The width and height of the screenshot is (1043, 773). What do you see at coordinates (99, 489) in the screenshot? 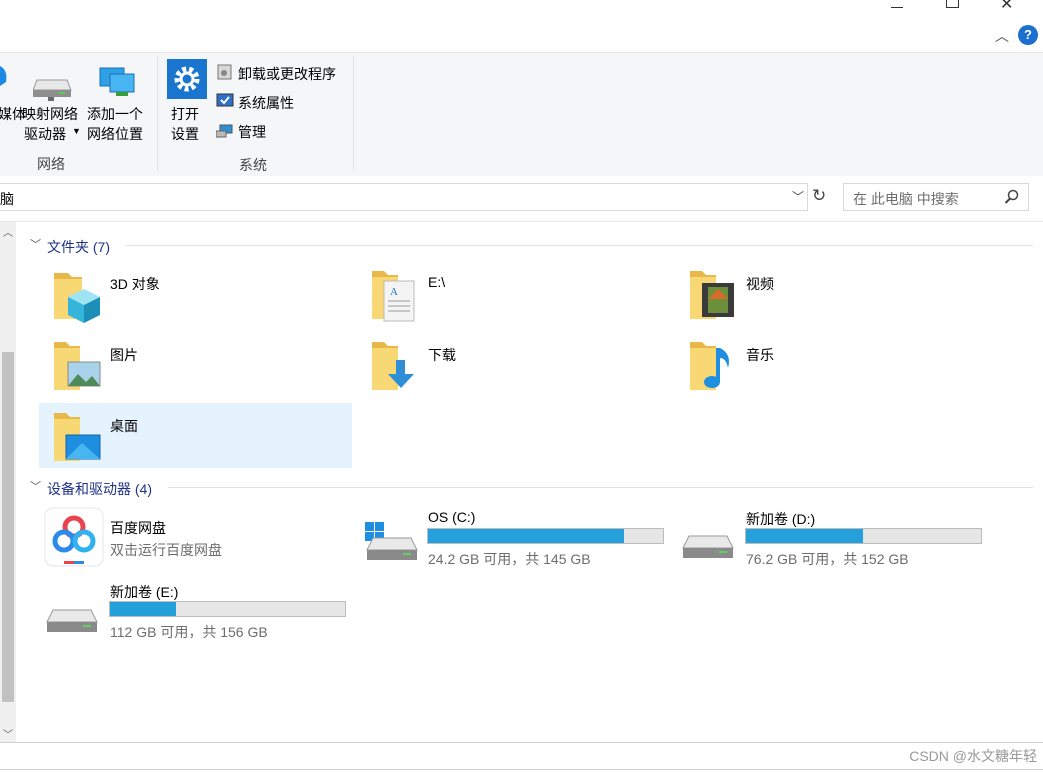
I see `devices-header: 设备和驱动器 (4)` at bounding box center [99, 489].